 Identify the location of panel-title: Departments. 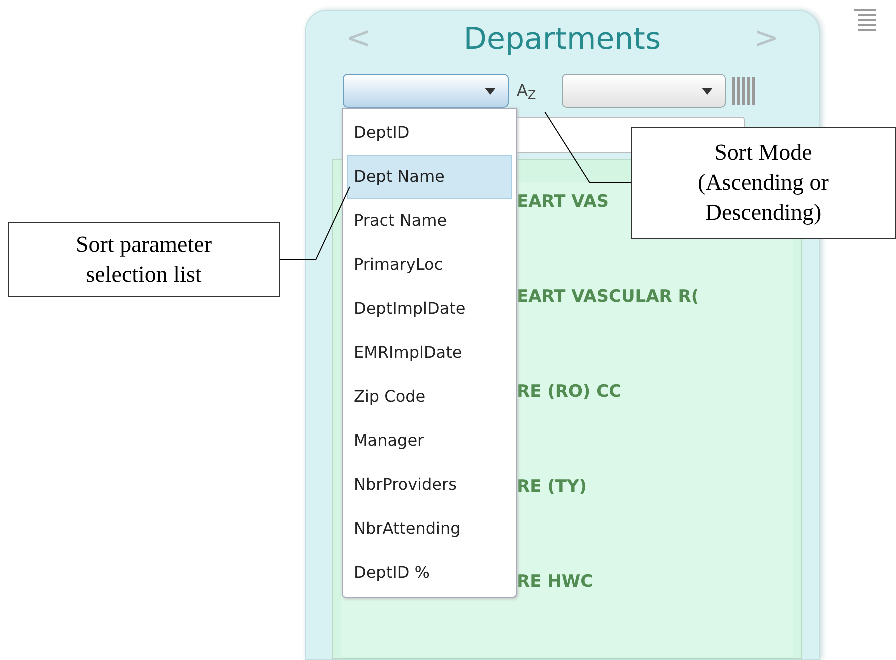
(562, 39).